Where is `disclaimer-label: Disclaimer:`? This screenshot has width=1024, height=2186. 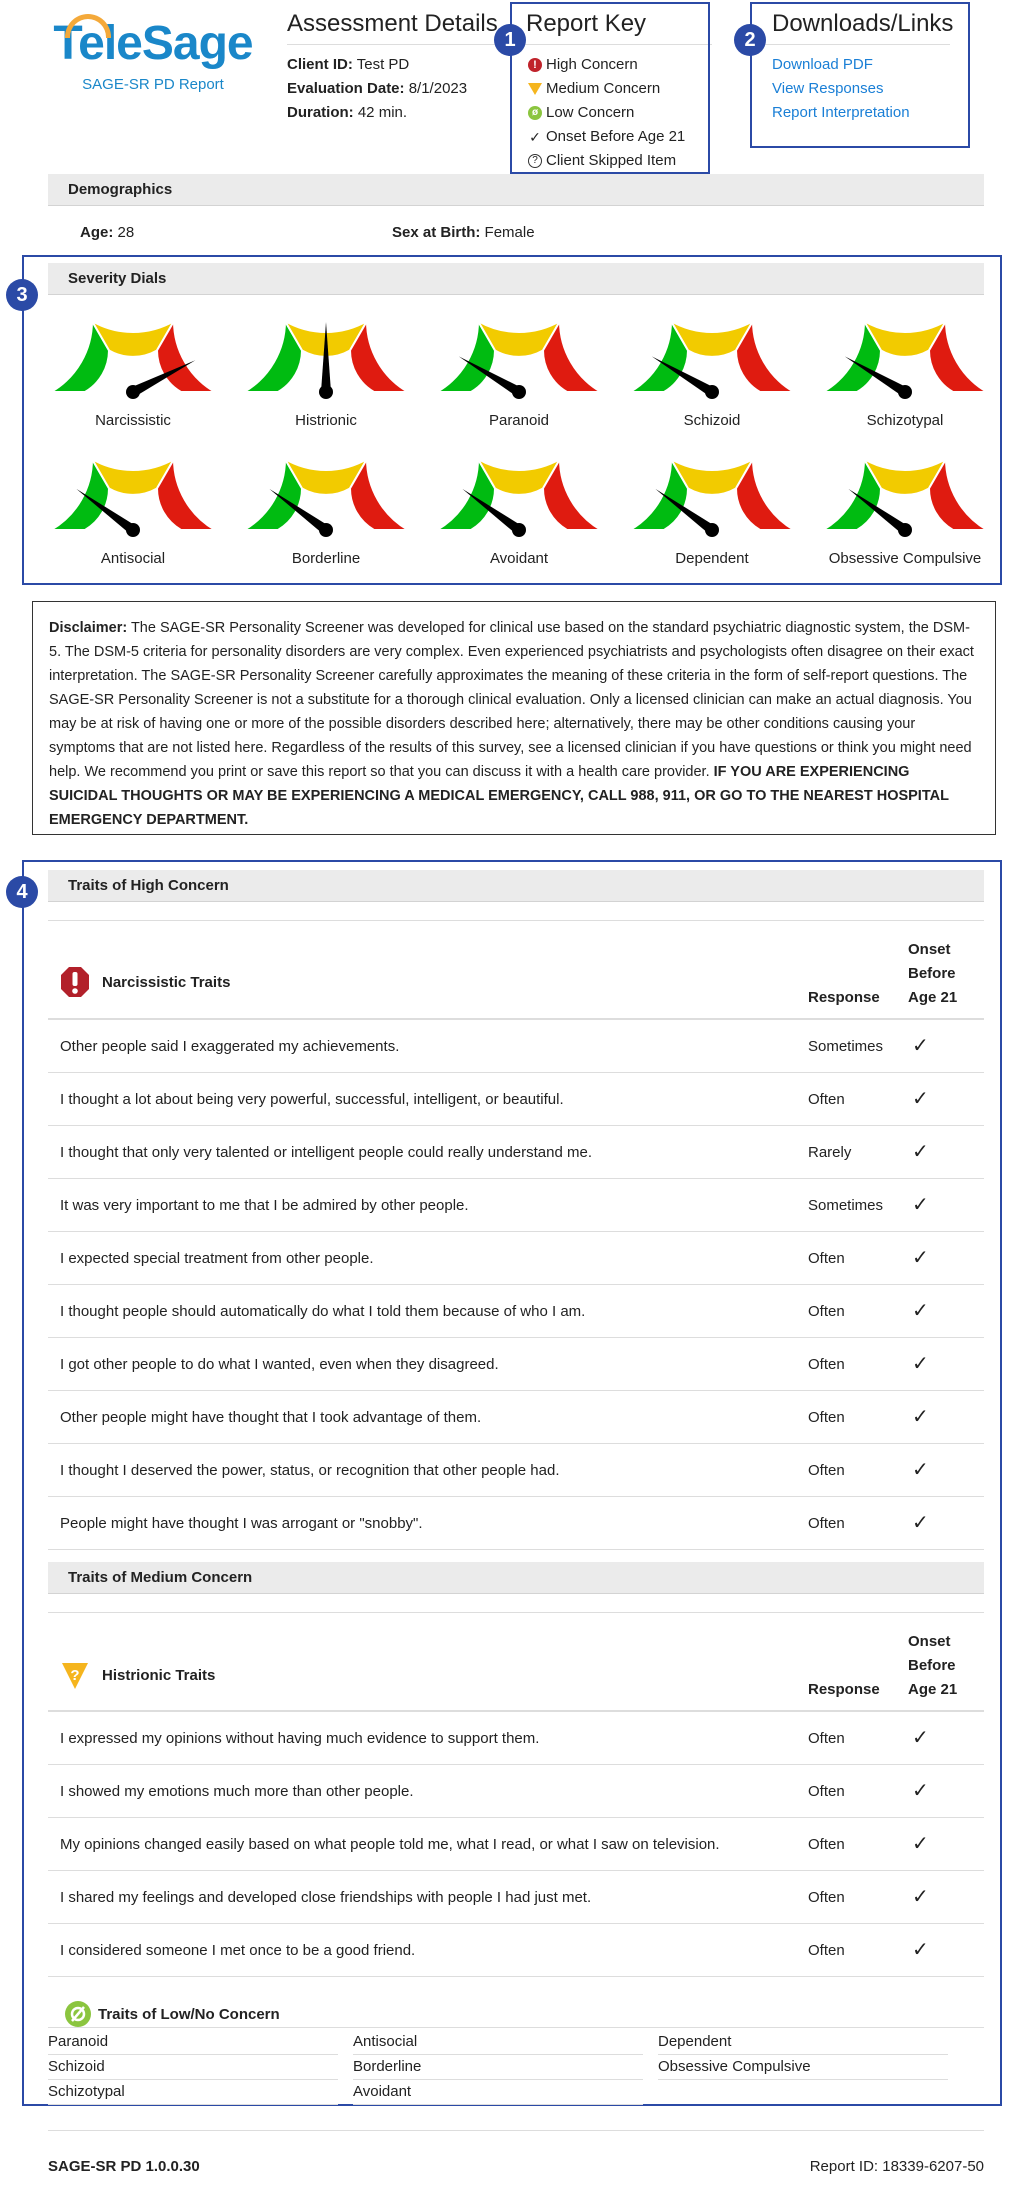
disclaimer-label: Disclaimer: is located at coordinates (88, 628).